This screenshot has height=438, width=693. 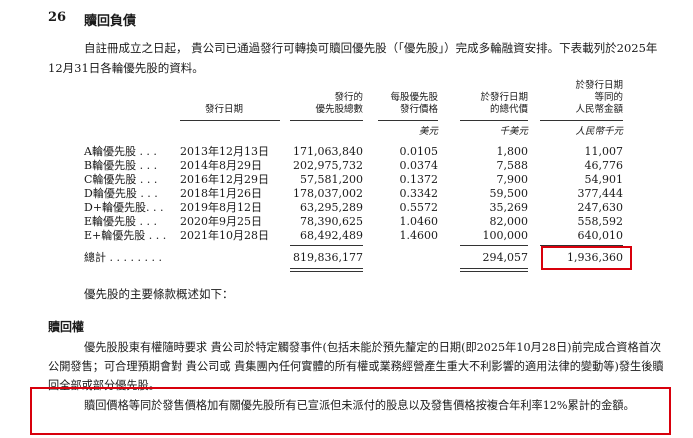 I want to click on unit-rmb: 人民幣千元, so click(x=599, y=131).